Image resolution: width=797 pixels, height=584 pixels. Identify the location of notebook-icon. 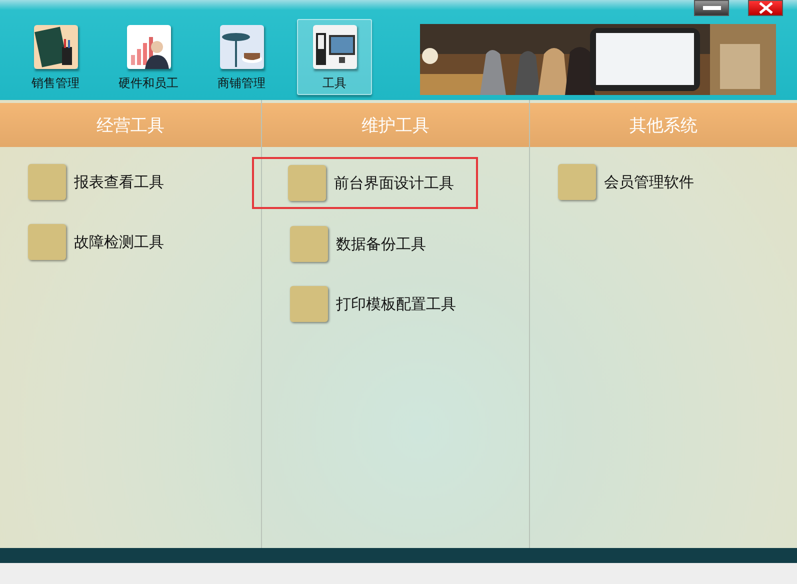
(56, 47).